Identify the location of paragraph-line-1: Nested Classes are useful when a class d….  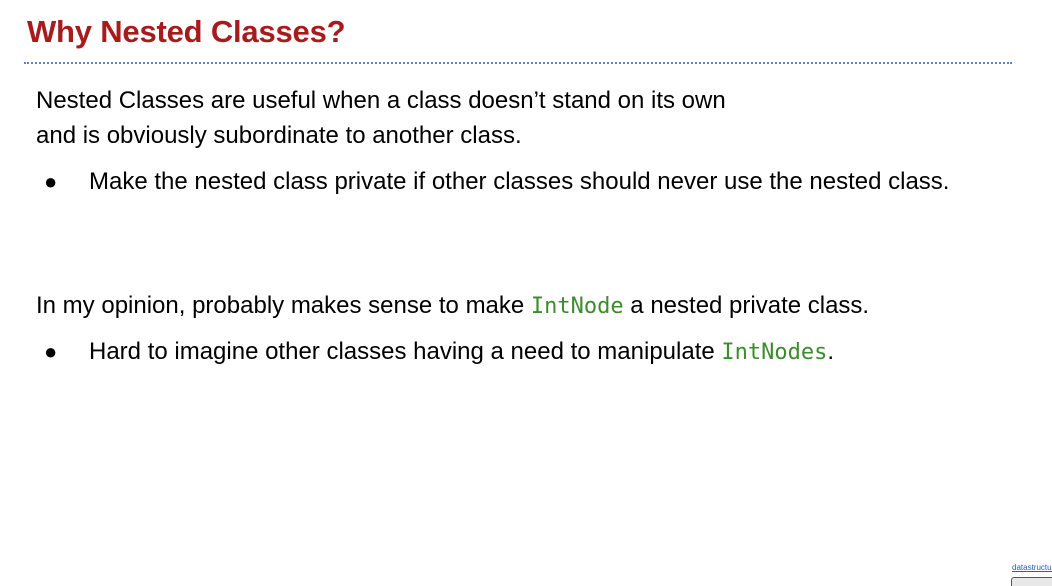
(381, 100).